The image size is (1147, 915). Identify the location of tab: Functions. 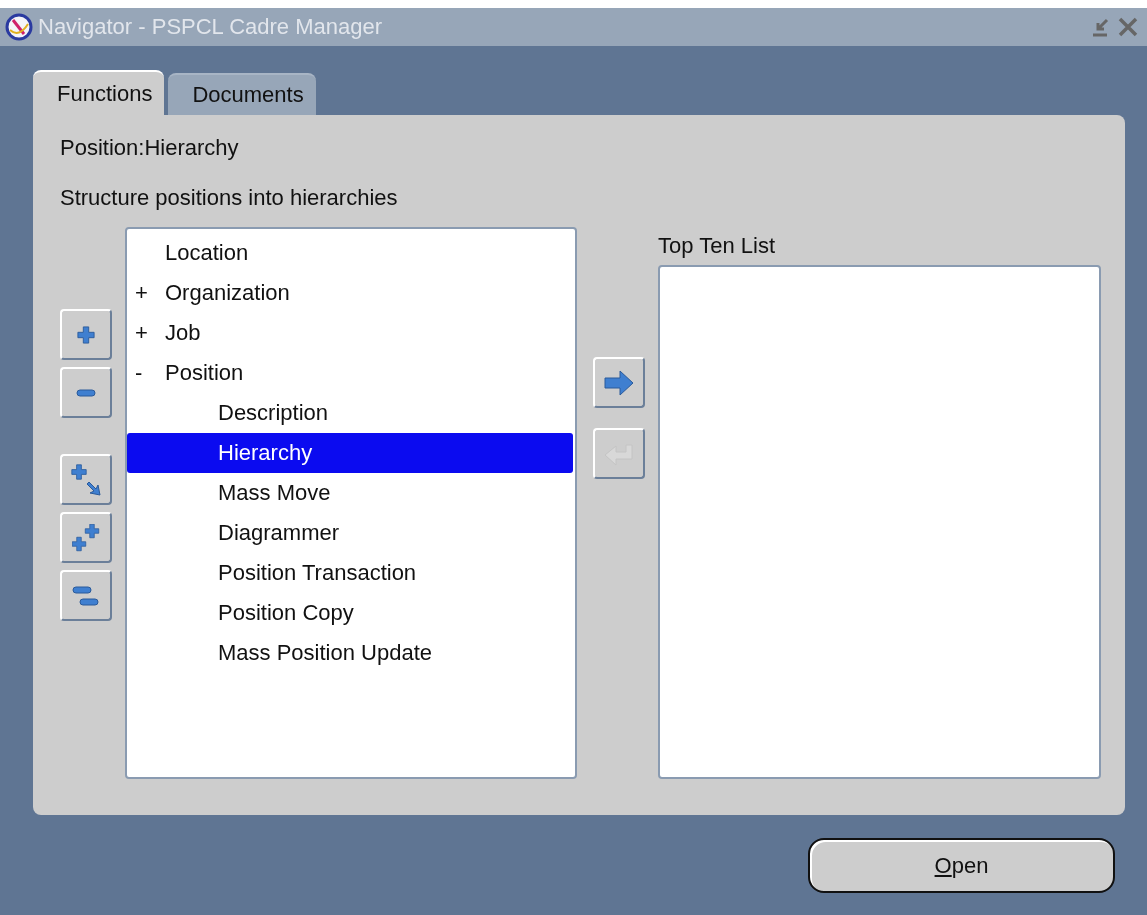
(99, 92).